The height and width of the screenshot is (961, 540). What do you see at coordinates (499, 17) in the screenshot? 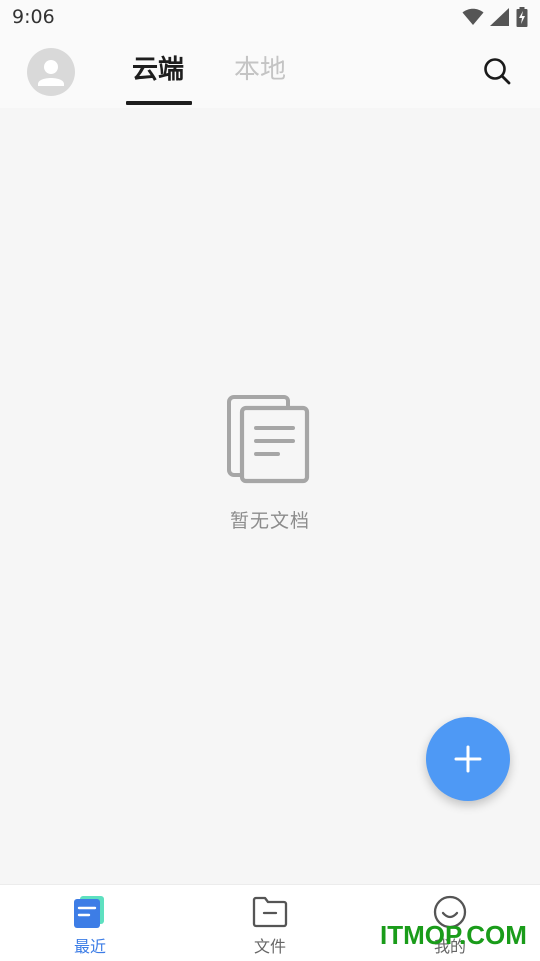
I see `signal-icon` at bounding box center [499, 17].